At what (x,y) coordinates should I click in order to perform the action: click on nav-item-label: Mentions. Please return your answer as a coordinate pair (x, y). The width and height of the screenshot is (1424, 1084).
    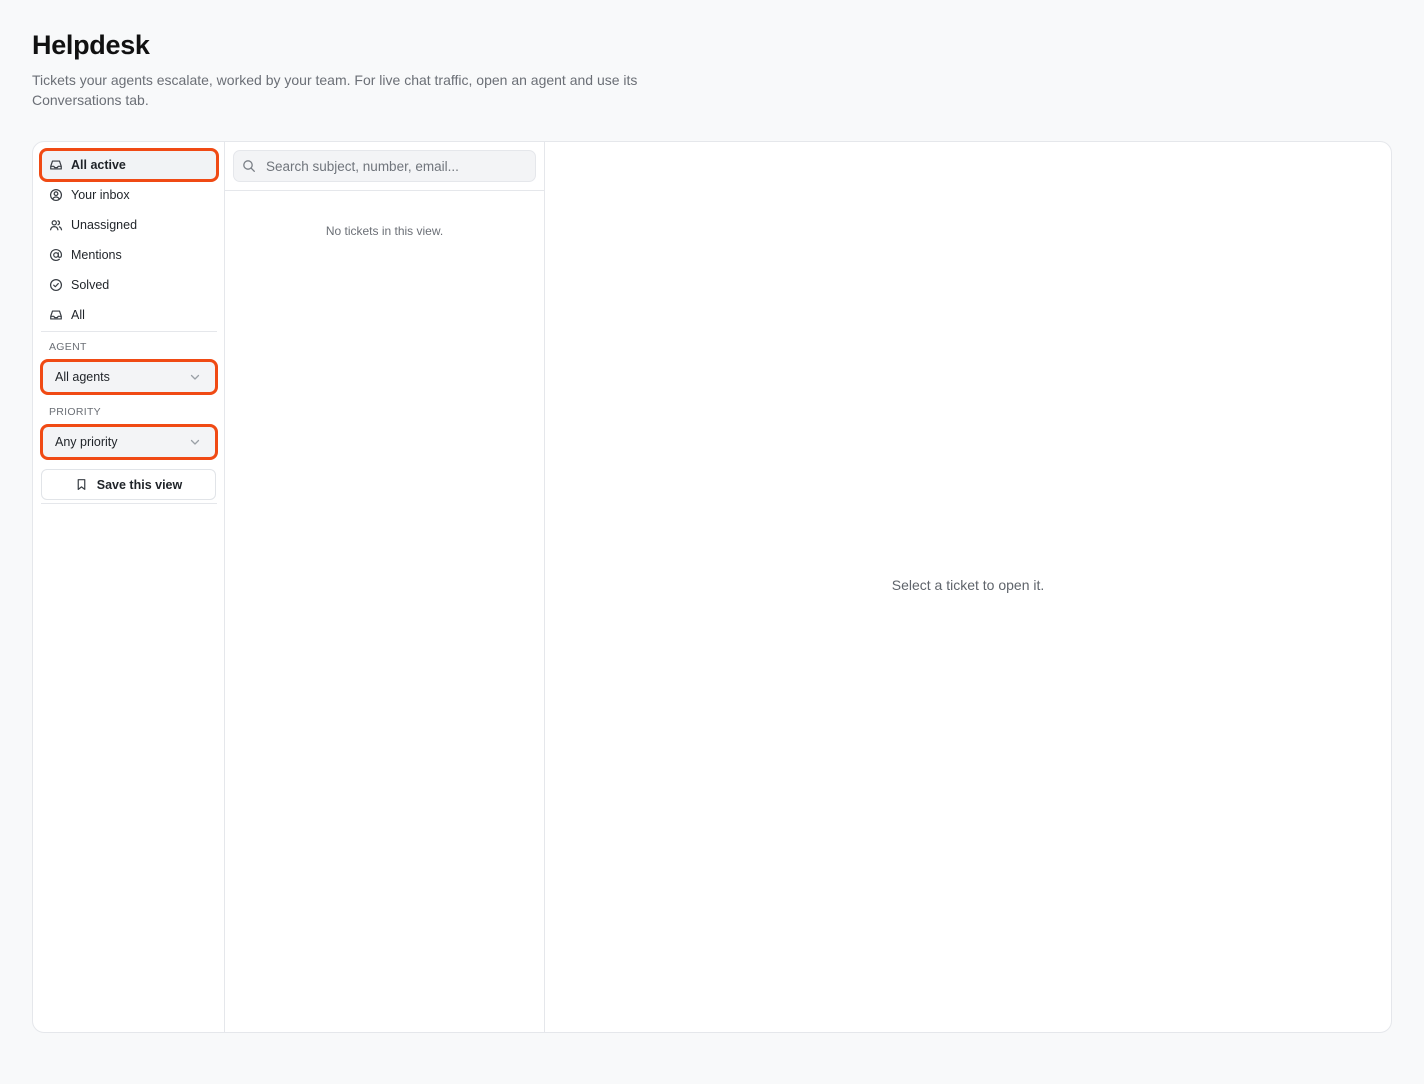
    Looking at the image, I should click on (96, 255).